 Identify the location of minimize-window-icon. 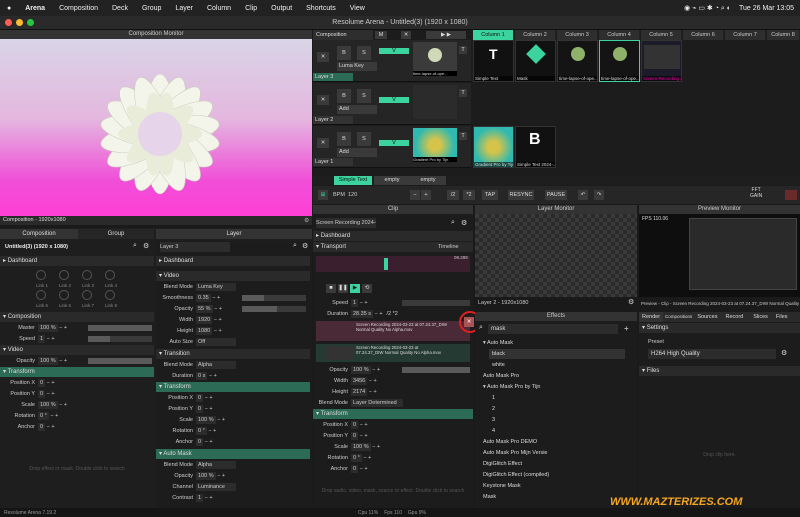
(19, 22).